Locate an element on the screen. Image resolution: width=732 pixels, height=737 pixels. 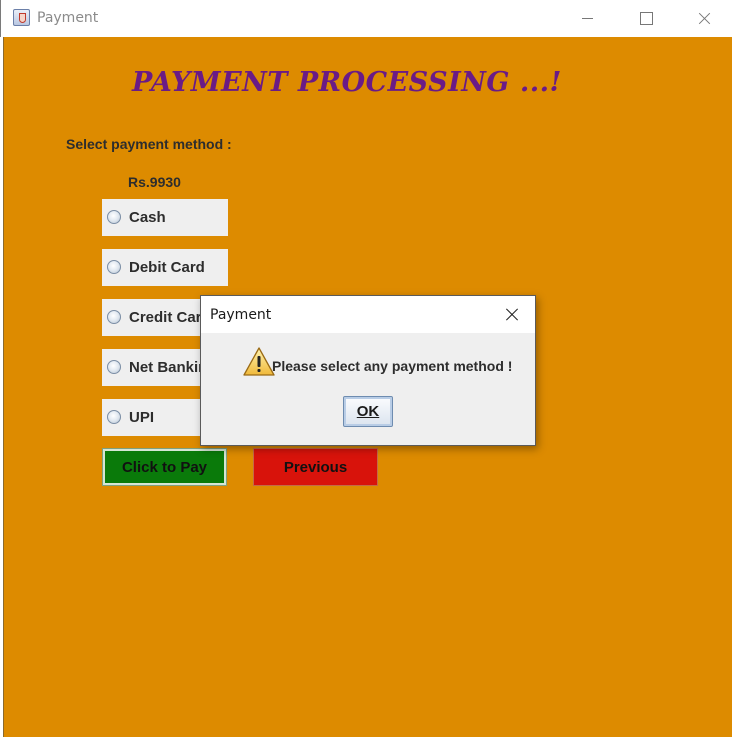
warning-icon is located at coordinates (259, 361).